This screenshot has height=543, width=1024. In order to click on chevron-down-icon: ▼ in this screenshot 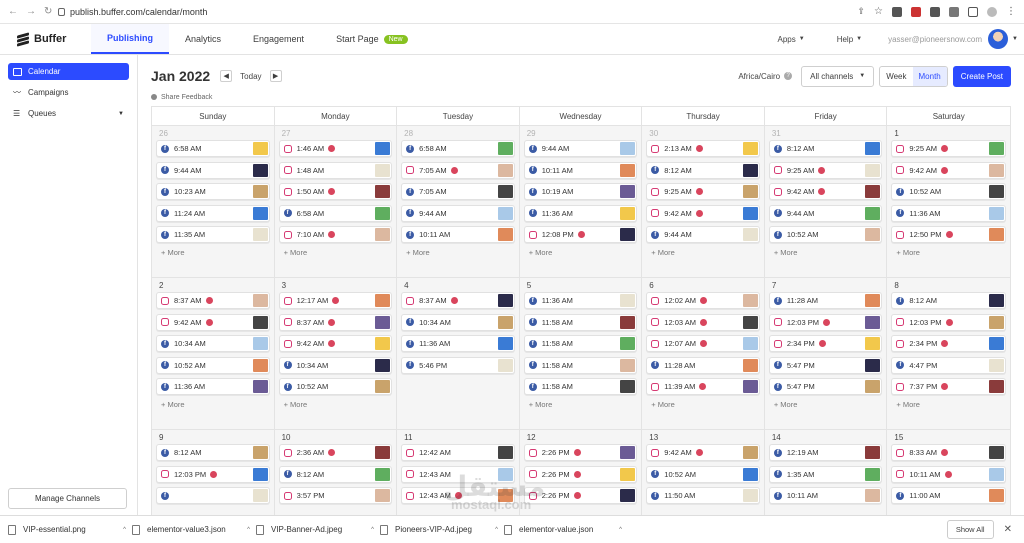, I will do `click(1015, 39)`.